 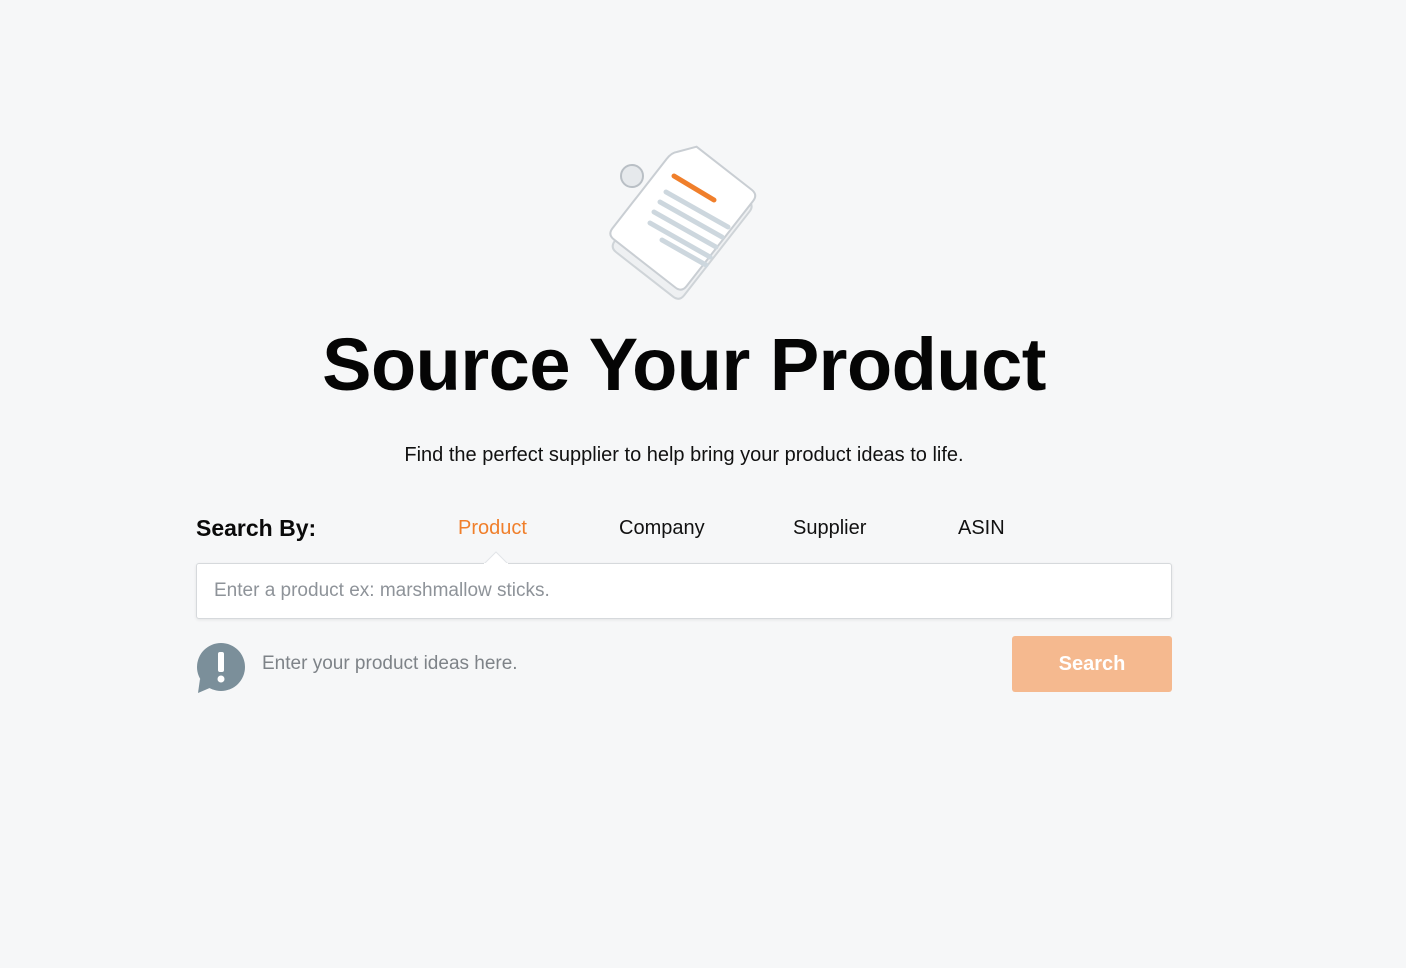 What do you see at coordinates (684, 591) in the screenshot?
I see `search-input` at bounding box center [684, 591].